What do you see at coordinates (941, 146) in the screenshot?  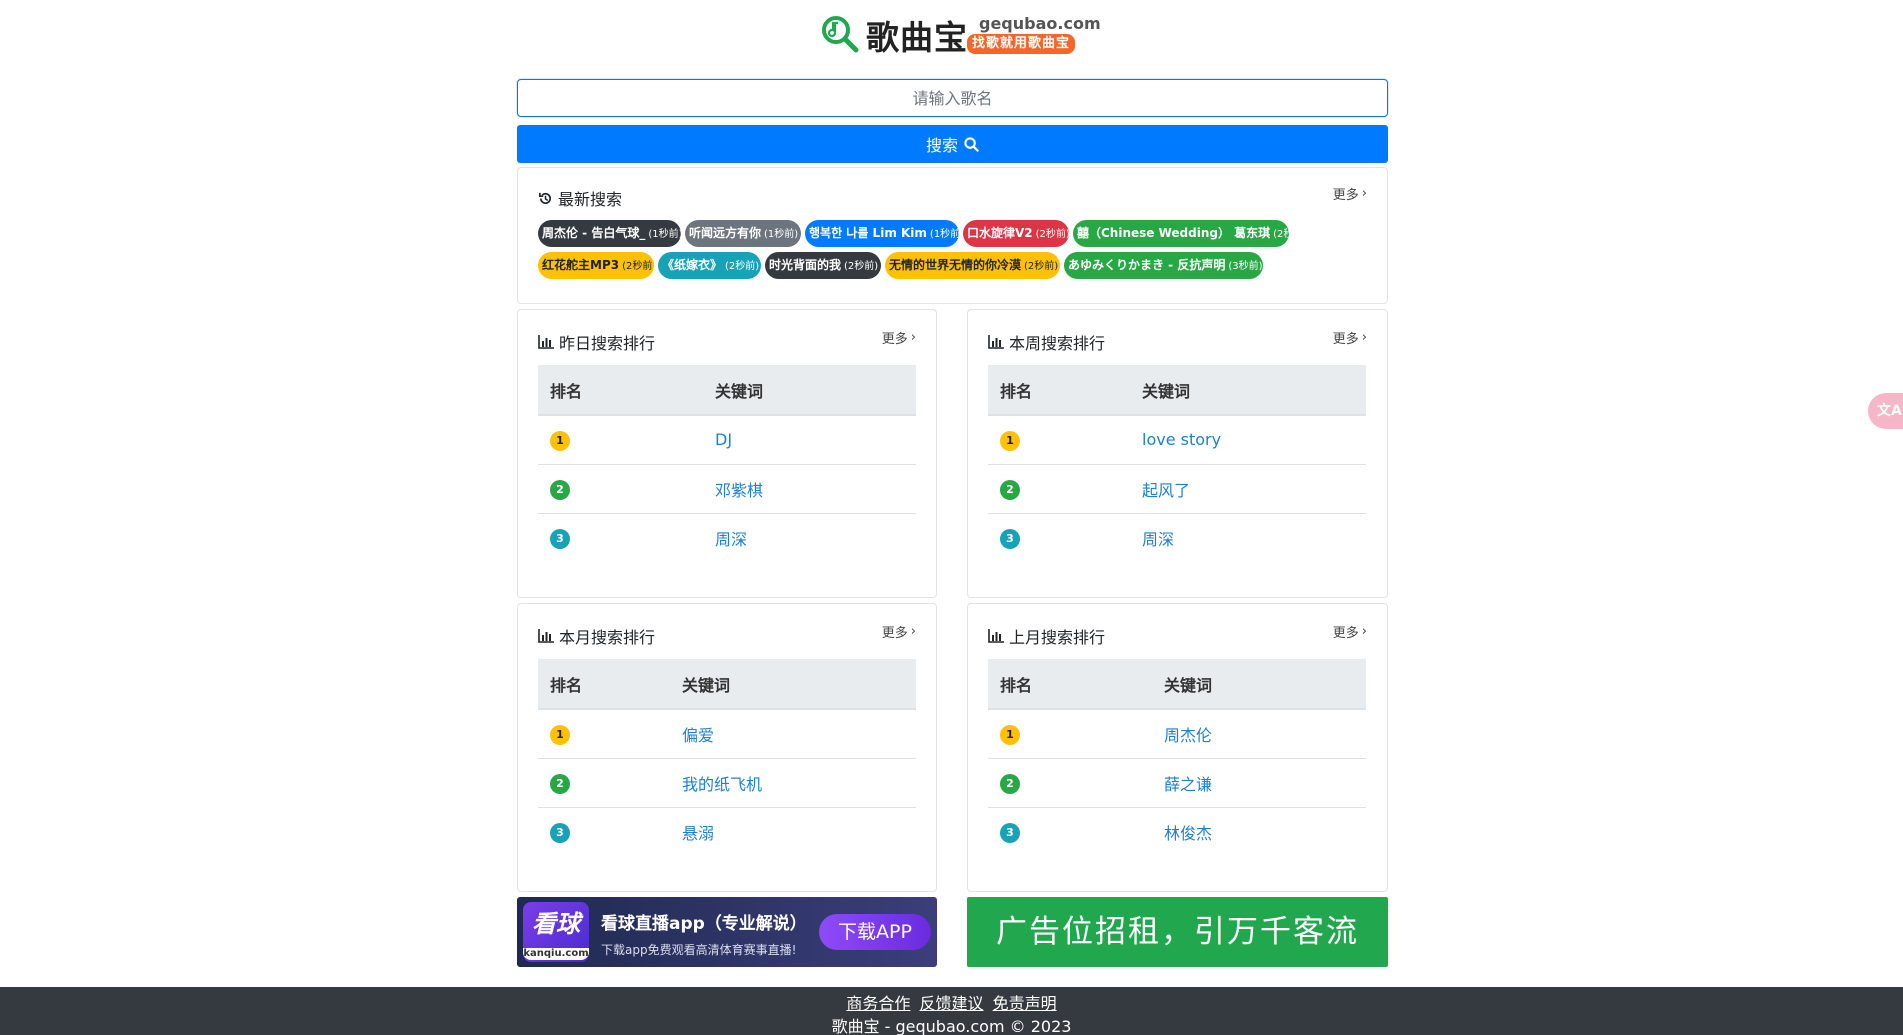 I see `search-button-label: 搜索` at bounding box center [941, 146].